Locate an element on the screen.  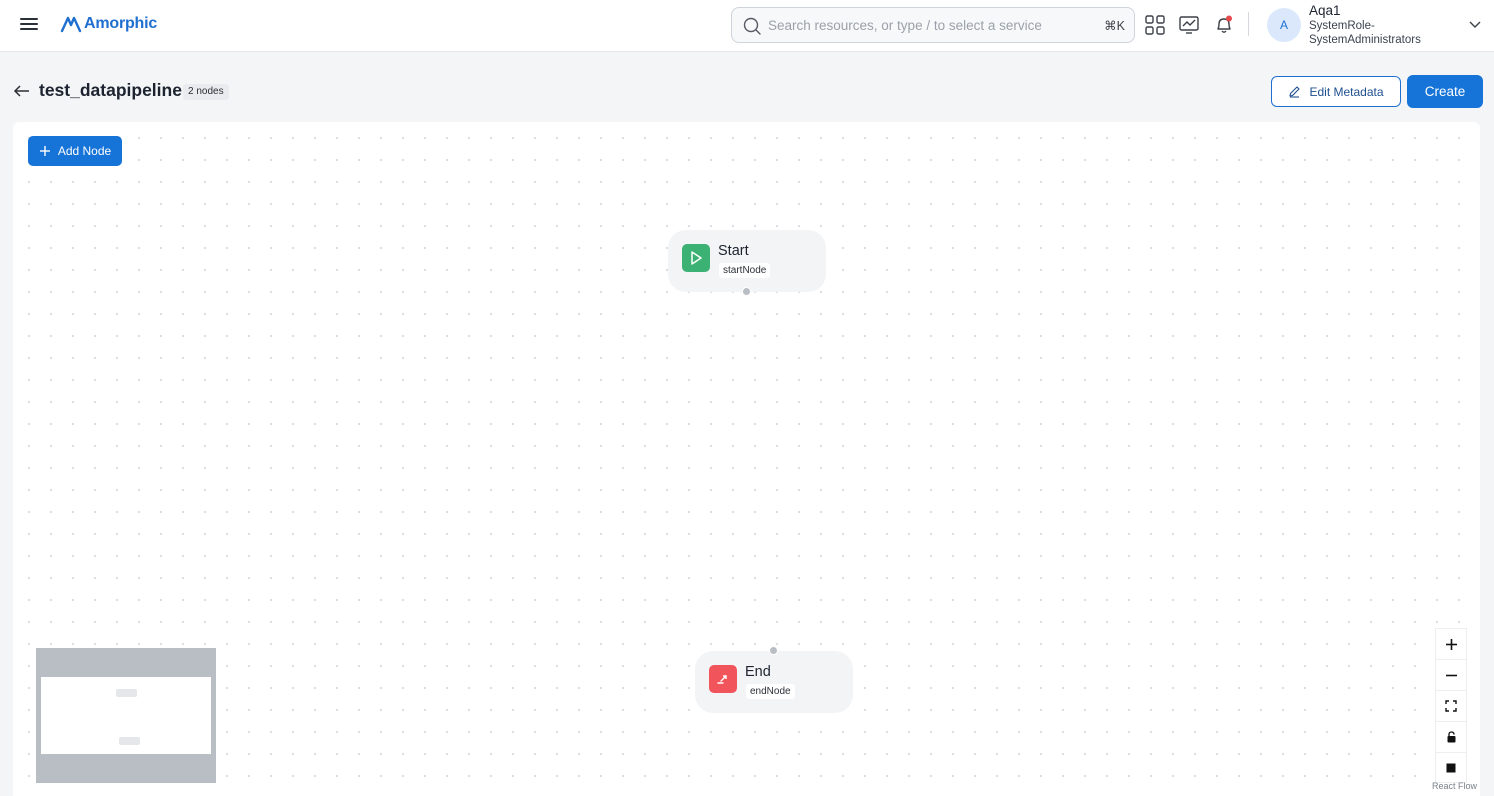
node-title: Start is located at coordinates (733, 251).